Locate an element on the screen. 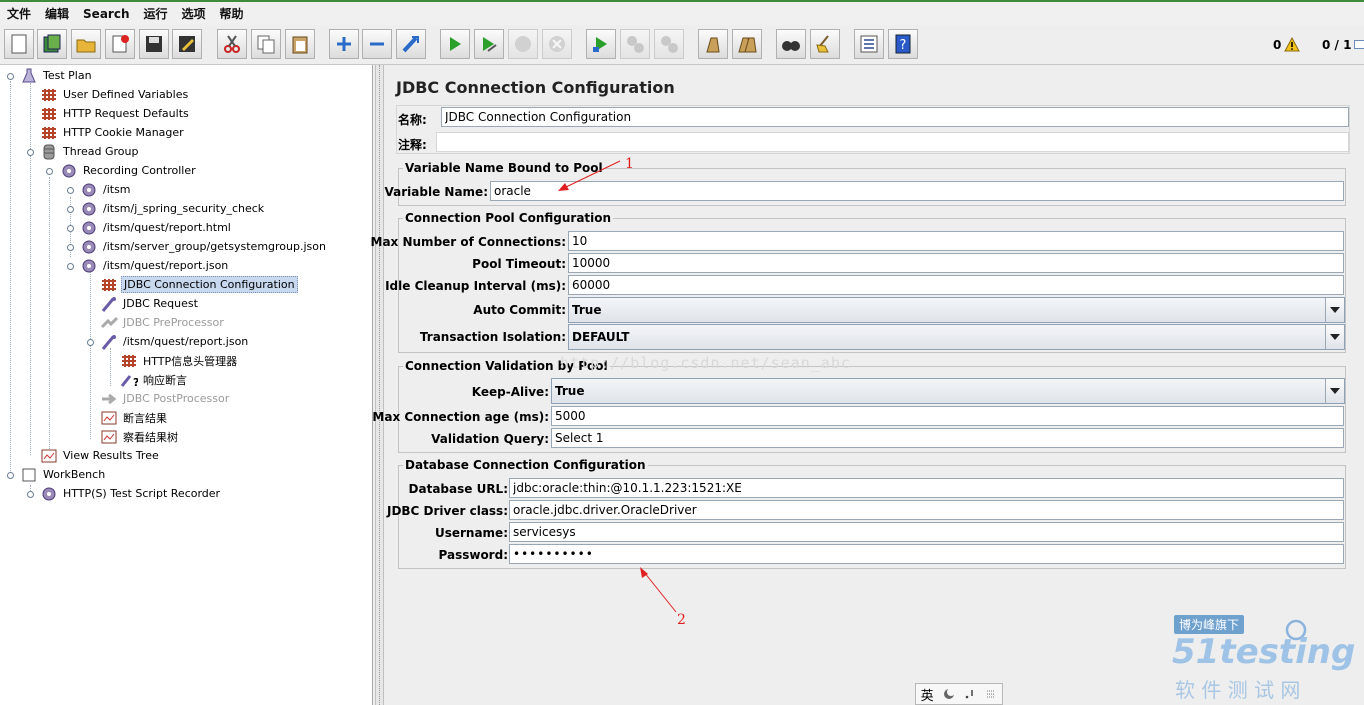  tree-node-label: 断言结果 is located at coordinates (145, 418).